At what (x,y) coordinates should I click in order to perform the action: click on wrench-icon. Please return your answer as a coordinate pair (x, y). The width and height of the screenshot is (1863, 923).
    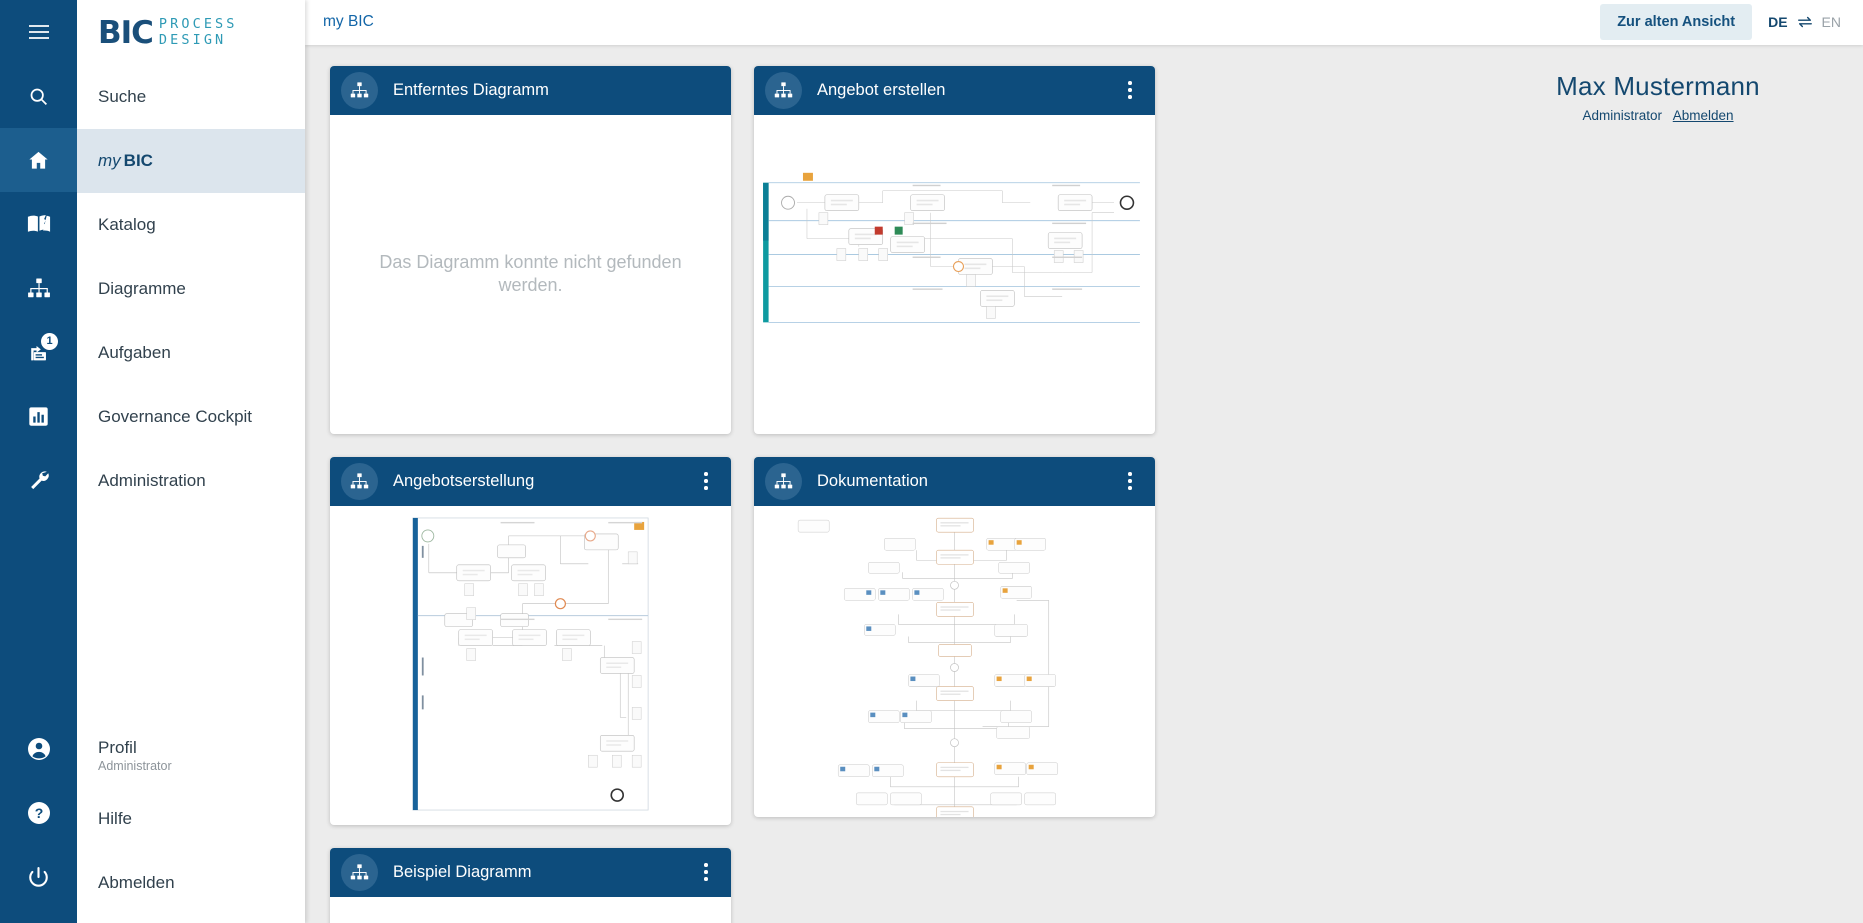
    Looking at the image, I should click on (39, 480).